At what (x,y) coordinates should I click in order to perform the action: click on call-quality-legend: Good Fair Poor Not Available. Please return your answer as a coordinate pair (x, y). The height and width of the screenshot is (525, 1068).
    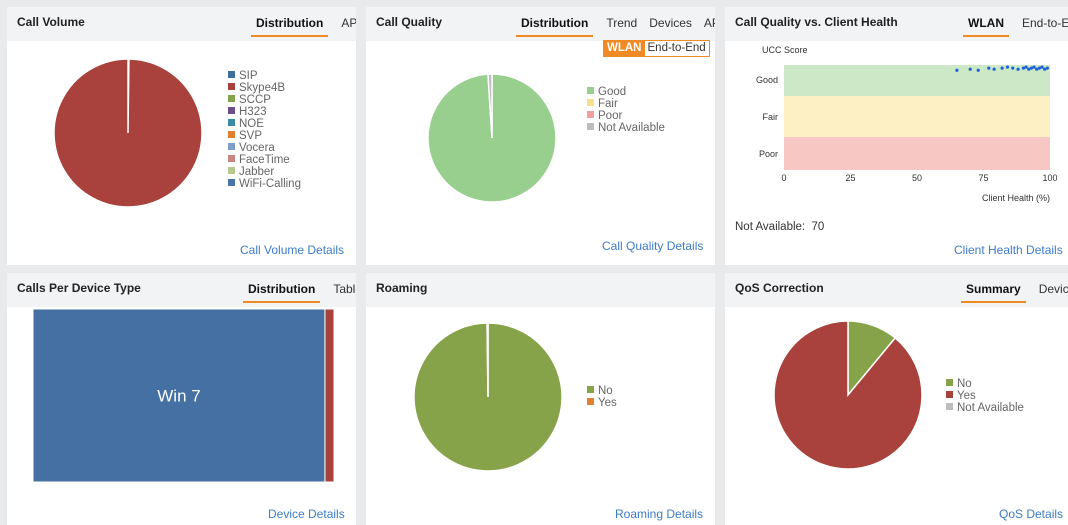
    Looking at the image, I should click on (626, 110).